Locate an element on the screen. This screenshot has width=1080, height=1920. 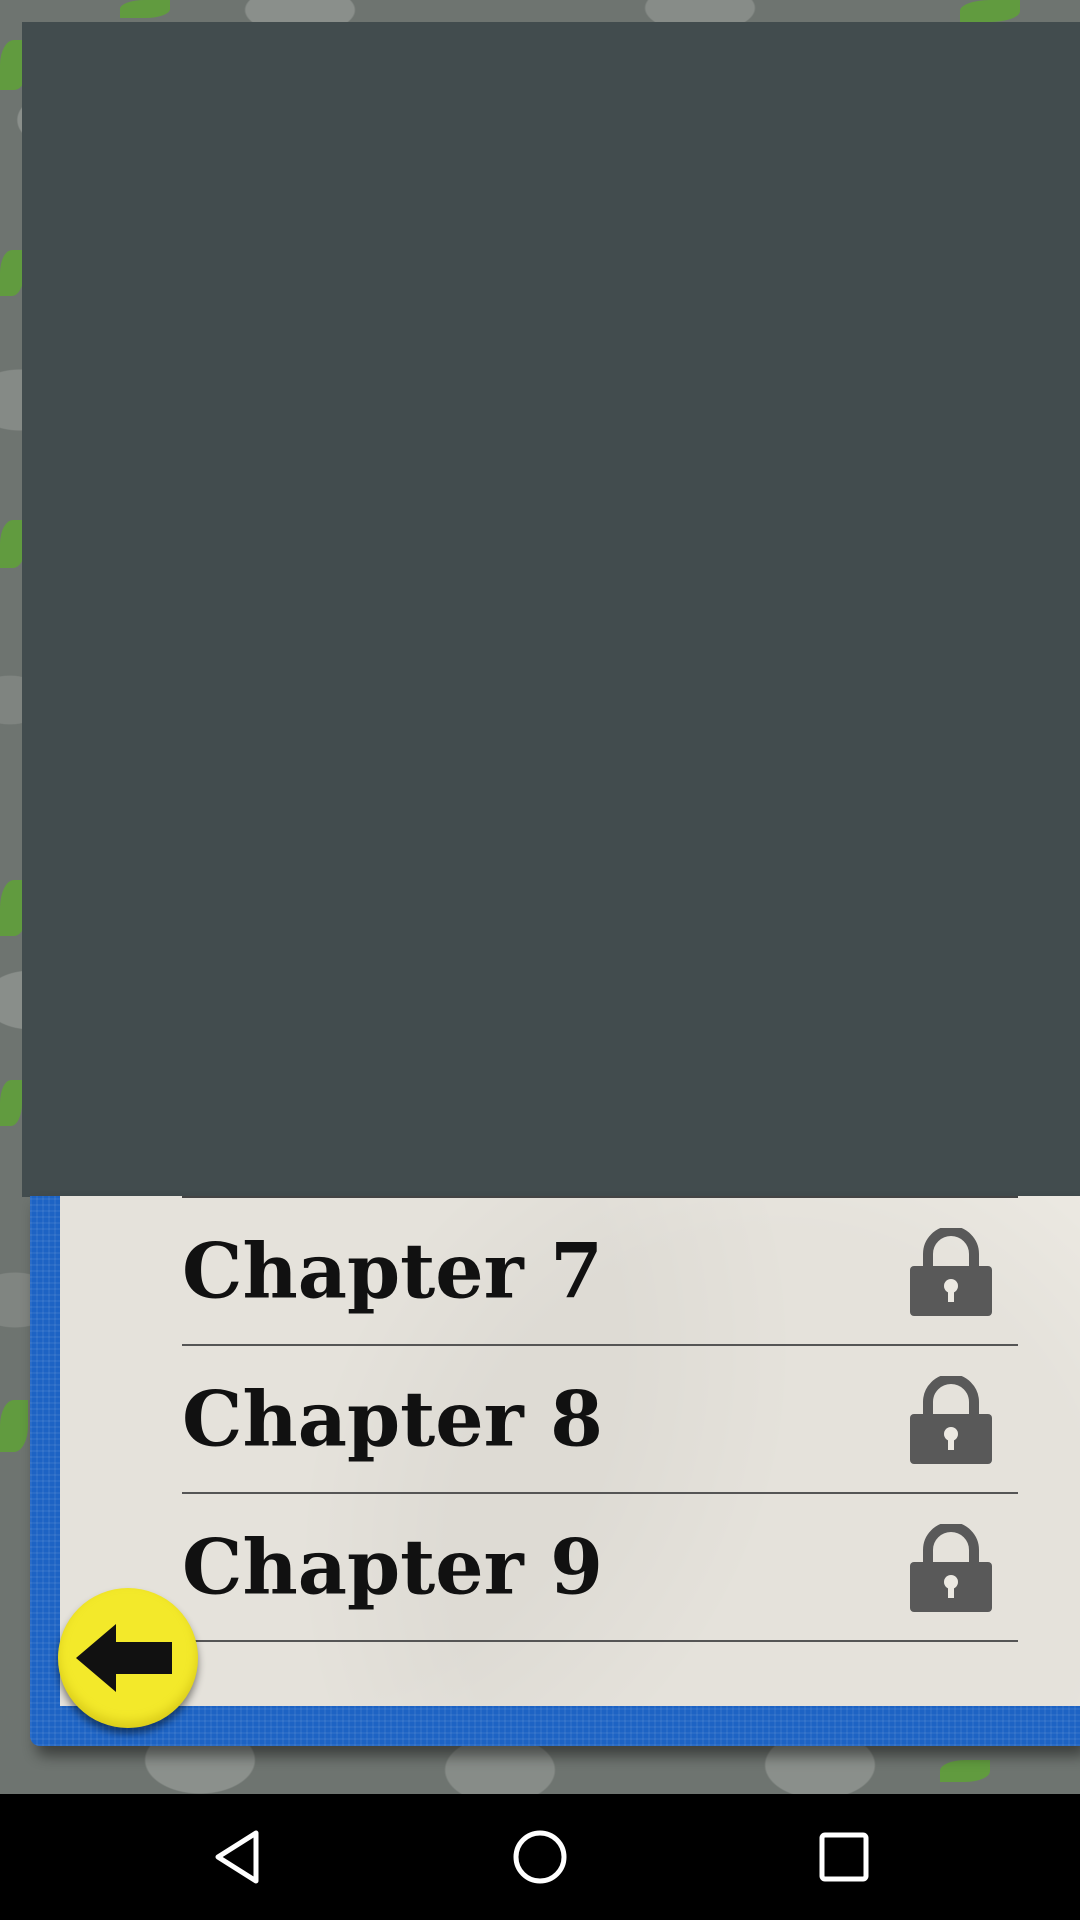
system-nav-bar is located at coordinates (540, 1857).